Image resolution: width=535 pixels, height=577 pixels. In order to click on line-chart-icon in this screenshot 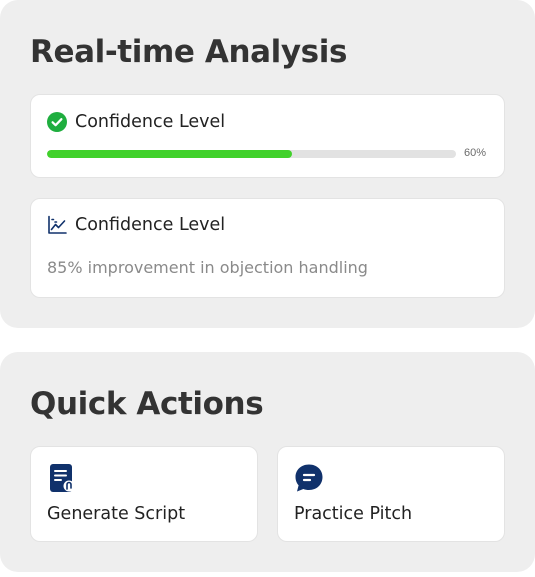, I will do `click(57, 225)`.